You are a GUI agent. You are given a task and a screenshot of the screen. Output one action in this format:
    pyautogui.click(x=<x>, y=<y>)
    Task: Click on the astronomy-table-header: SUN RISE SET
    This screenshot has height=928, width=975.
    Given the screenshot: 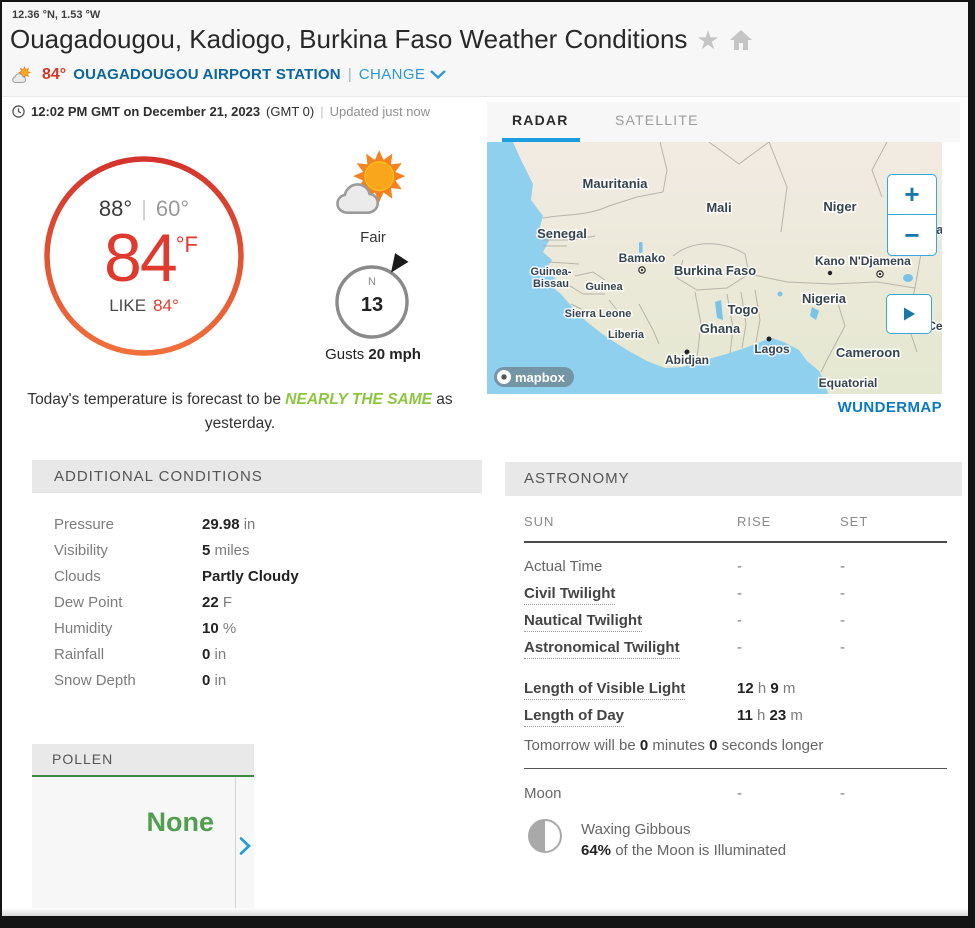 What is the action you would take?
    pyautogui.click(x=735, y=528)
    